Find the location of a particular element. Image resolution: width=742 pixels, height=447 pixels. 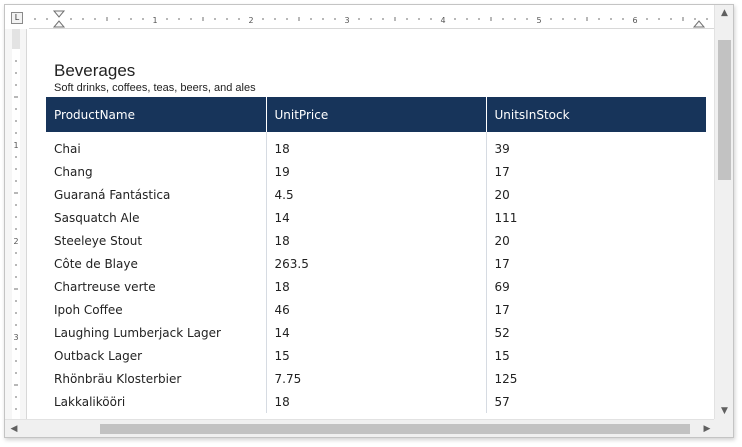

product-name-cell: Côte de Blaye is located at coordinates (156, 263).